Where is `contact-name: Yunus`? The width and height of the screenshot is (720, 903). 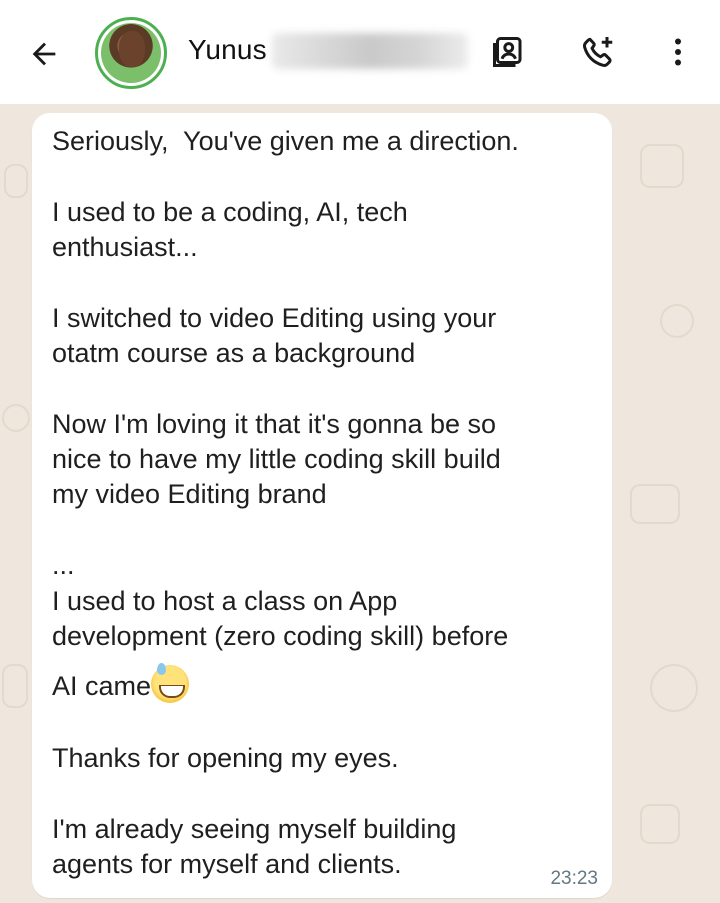
contact-name: Yunus is located at coordinates (227, 50).